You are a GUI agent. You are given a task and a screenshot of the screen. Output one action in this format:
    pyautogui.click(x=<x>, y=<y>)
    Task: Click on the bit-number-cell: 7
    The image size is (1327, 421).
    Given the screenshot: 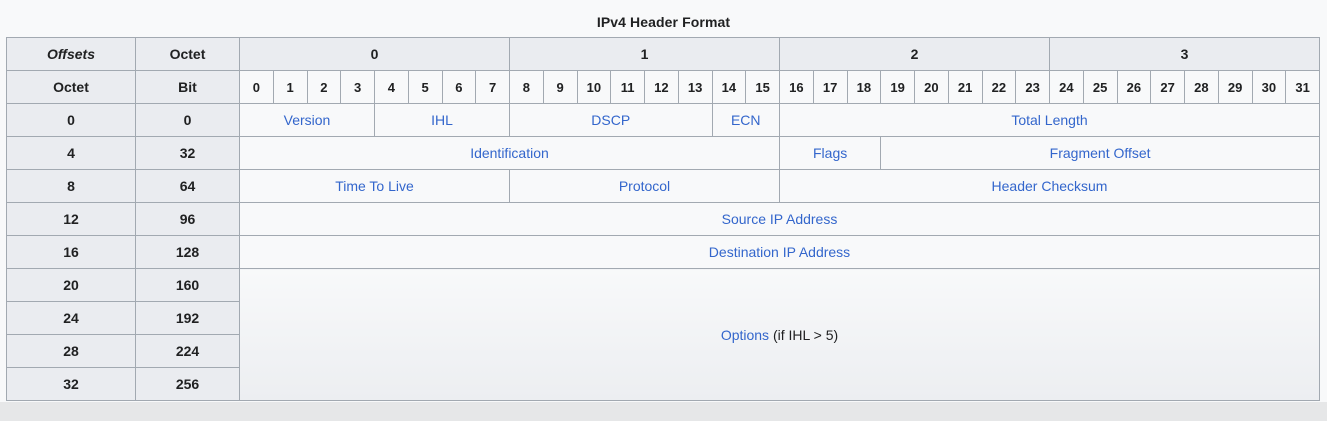 What is the action you would take?
    pyautogui.click(x=492, y=87)
    